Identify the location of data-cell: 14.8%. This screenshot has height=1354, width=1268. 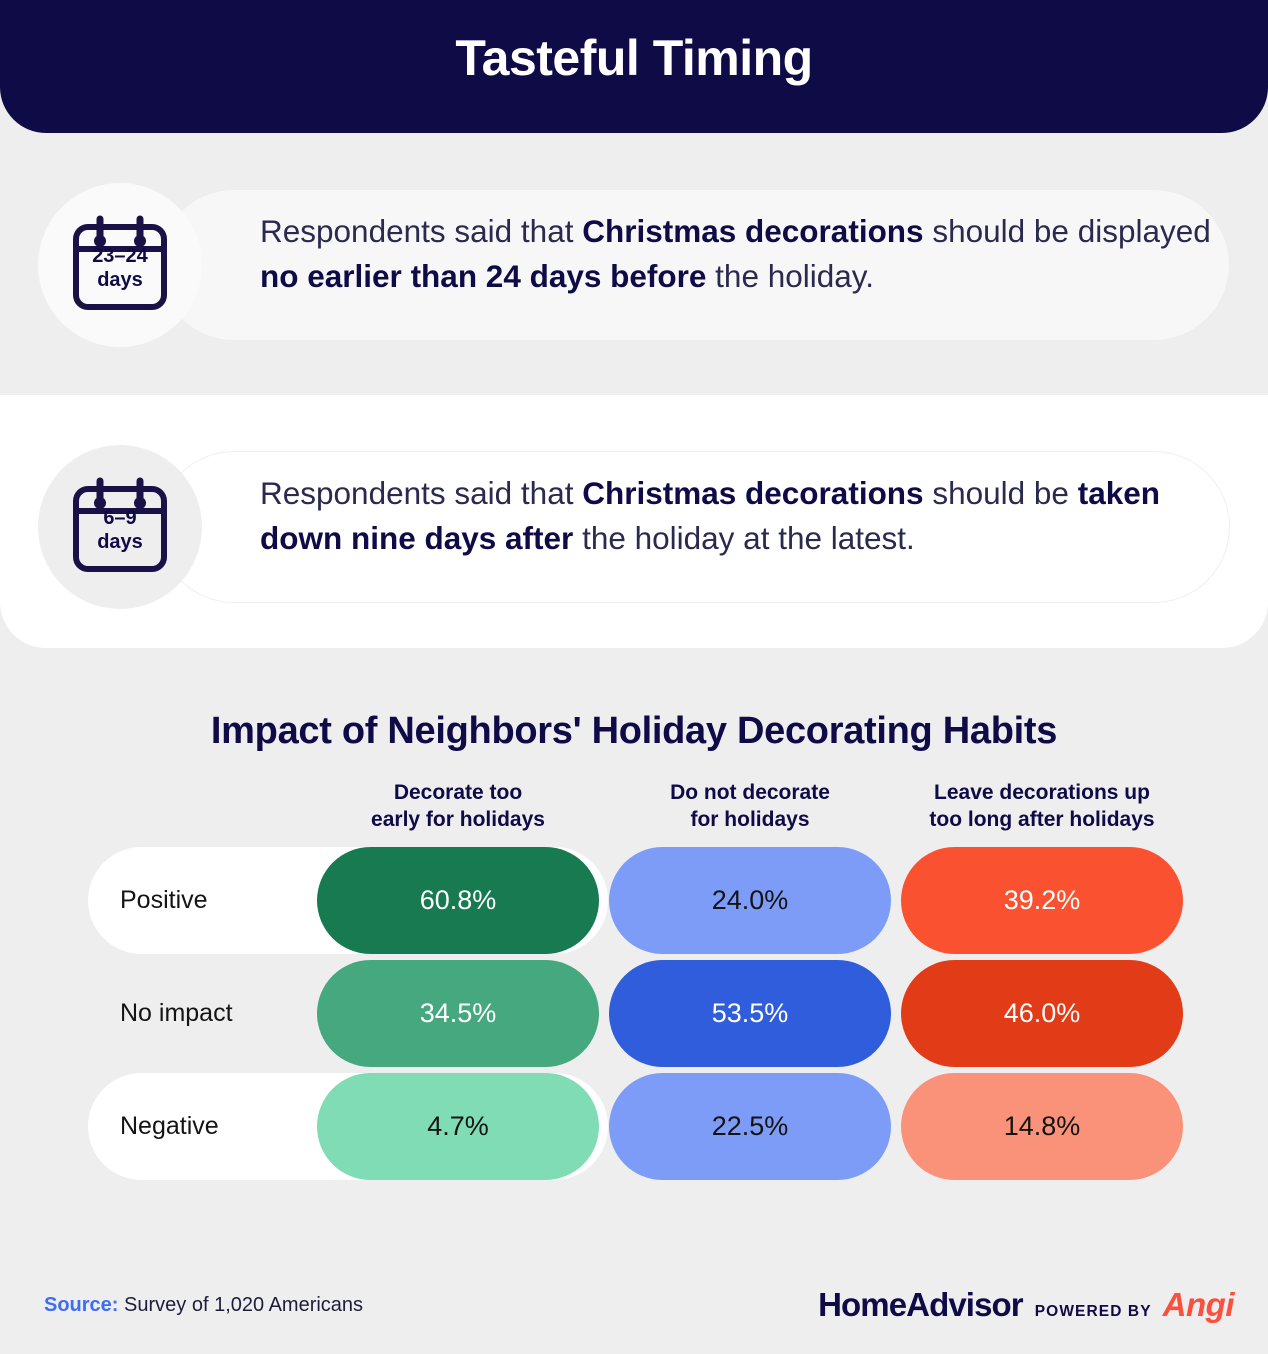
(1042, 1126).